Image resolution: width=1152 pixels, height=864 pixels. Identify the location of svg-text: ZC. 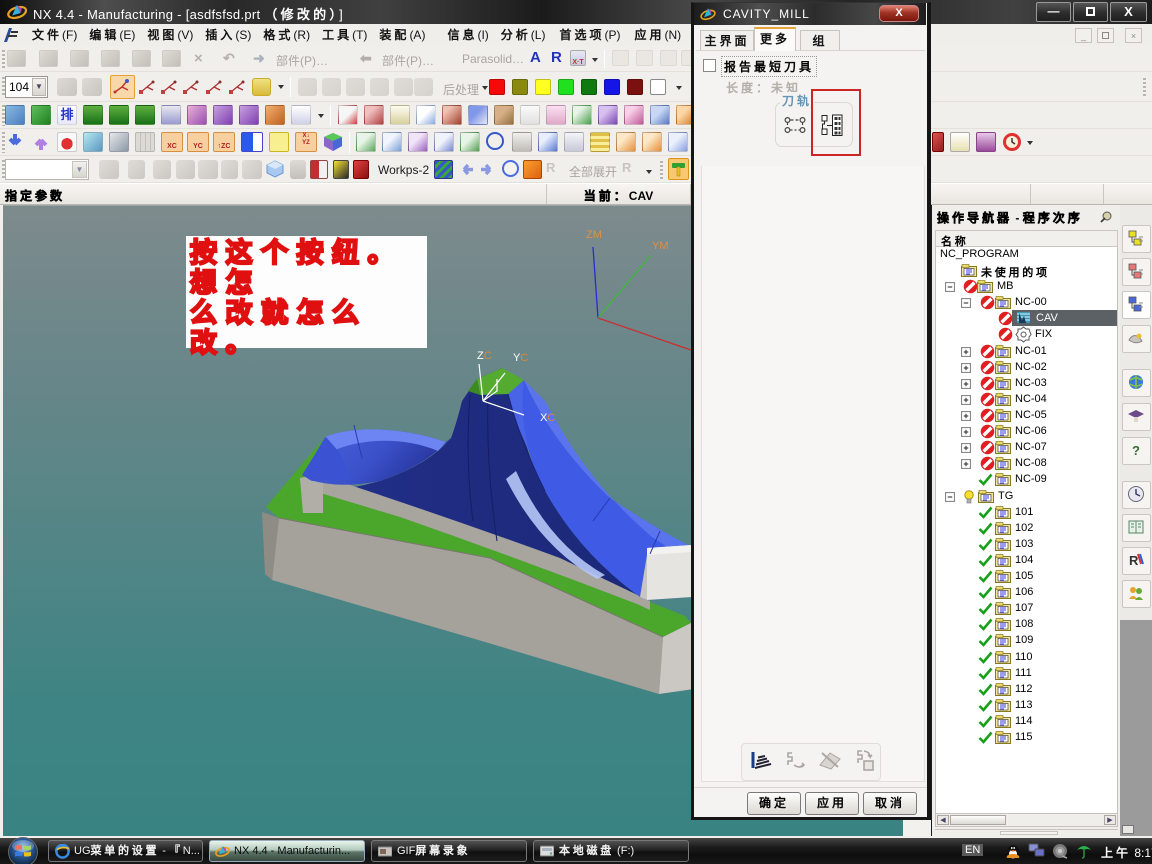
(484, 356).